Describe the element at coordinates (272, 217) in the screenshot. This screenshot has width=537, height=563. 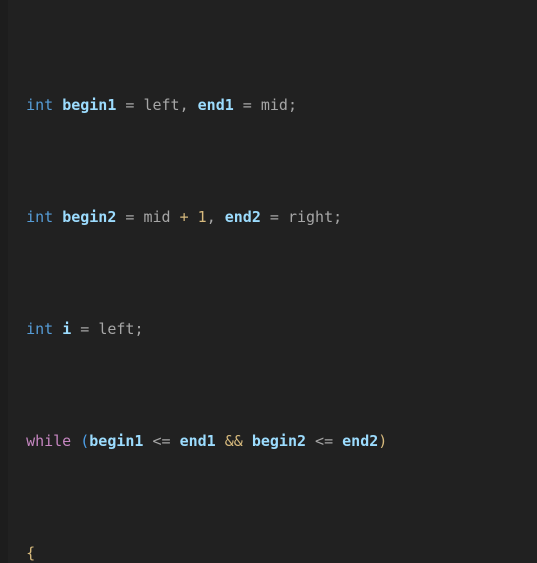
I see `code-line: int begin2 = mid + 1, end2 = right;` at that location.